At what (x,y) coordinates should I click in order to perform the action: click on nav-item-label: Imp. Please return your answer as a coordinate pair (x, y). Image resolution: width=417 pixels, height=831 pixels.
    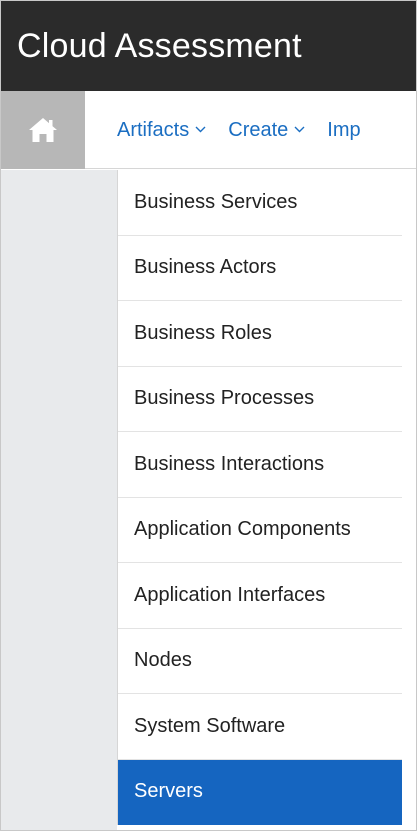
    Looking at the image, I should click on (344, 129).